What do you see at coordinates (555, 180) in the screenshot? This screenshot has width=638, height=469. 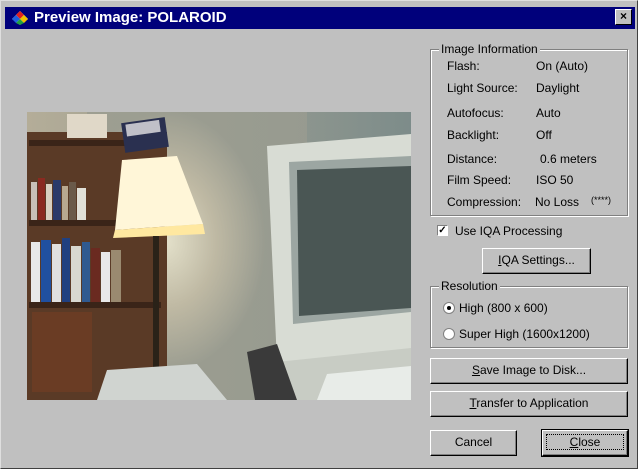 I see `info-value-film-speed: ISO 50` at bounding box center [555, 180].